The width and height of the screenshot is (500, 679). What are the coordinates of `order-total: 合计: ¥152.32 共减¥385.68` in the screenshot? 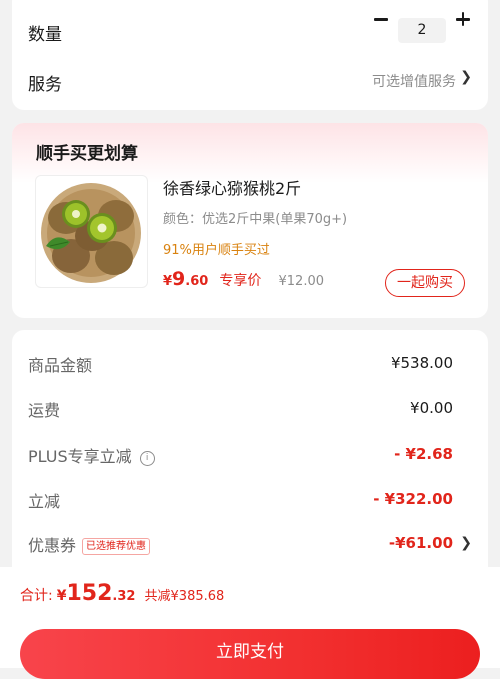 It's located at (122, 593).